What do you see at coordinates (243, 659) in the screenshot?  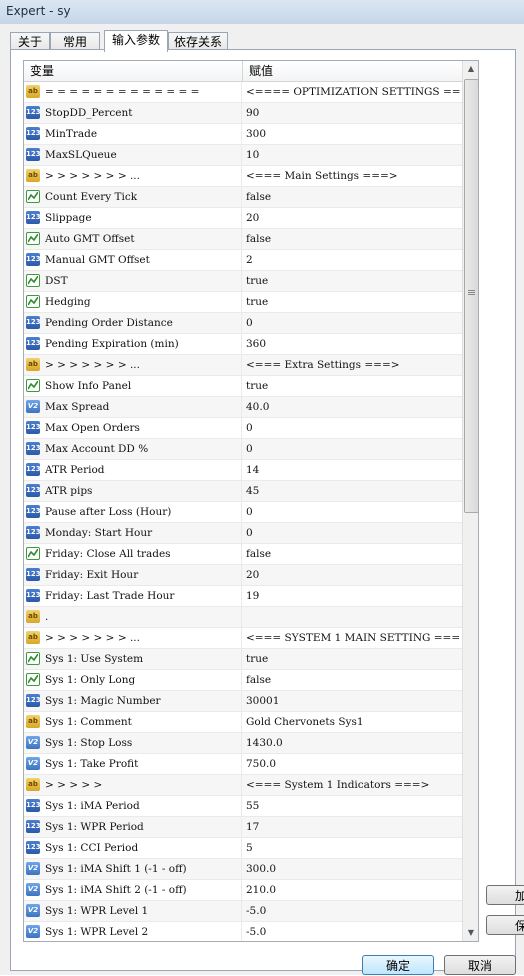 I see `parameter-row: Sys 1: Use System true` at bounding box center [243, 659].